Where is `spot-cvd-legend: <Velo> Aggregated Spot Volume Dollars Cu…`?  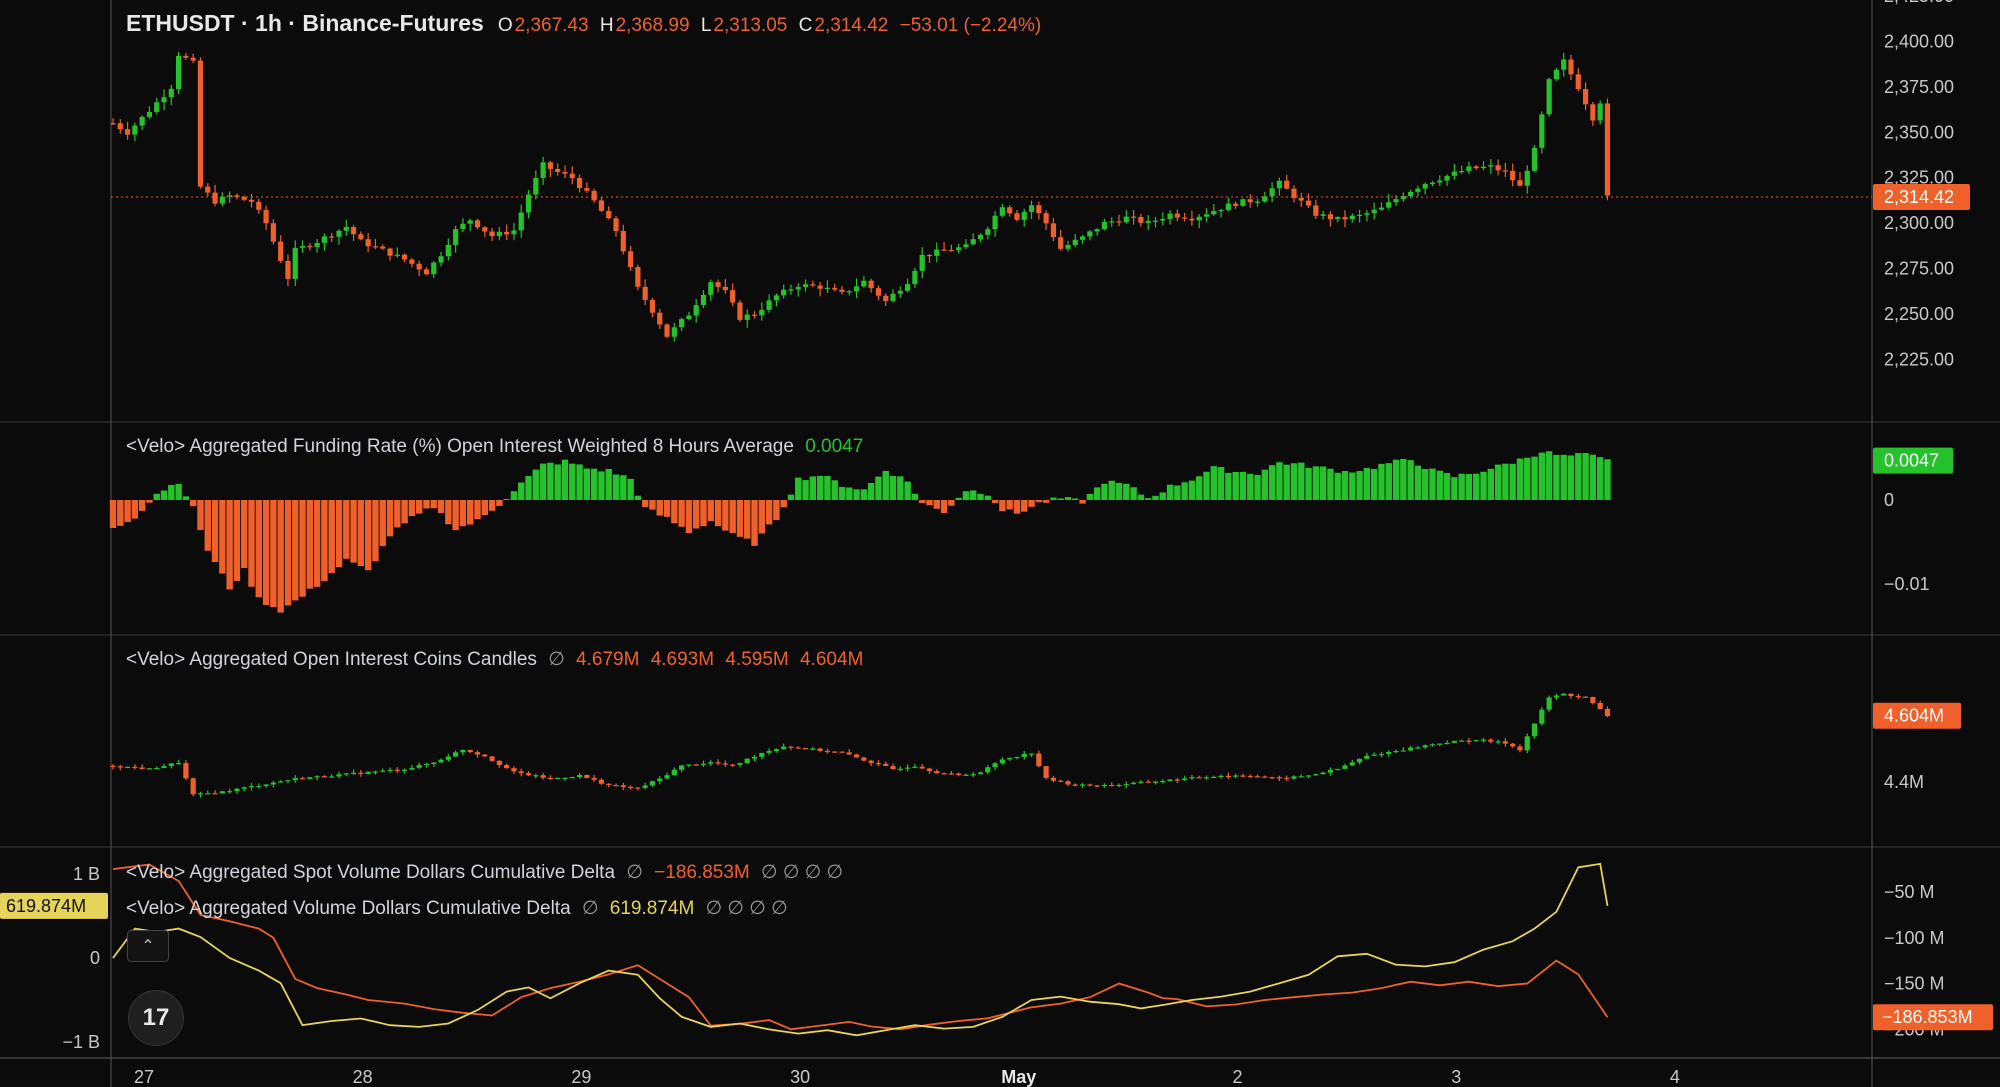
spot-cvd-legend: <Velo> Aggregated Spot Volume Dollars Cu… is located at coordinates (487, 872).